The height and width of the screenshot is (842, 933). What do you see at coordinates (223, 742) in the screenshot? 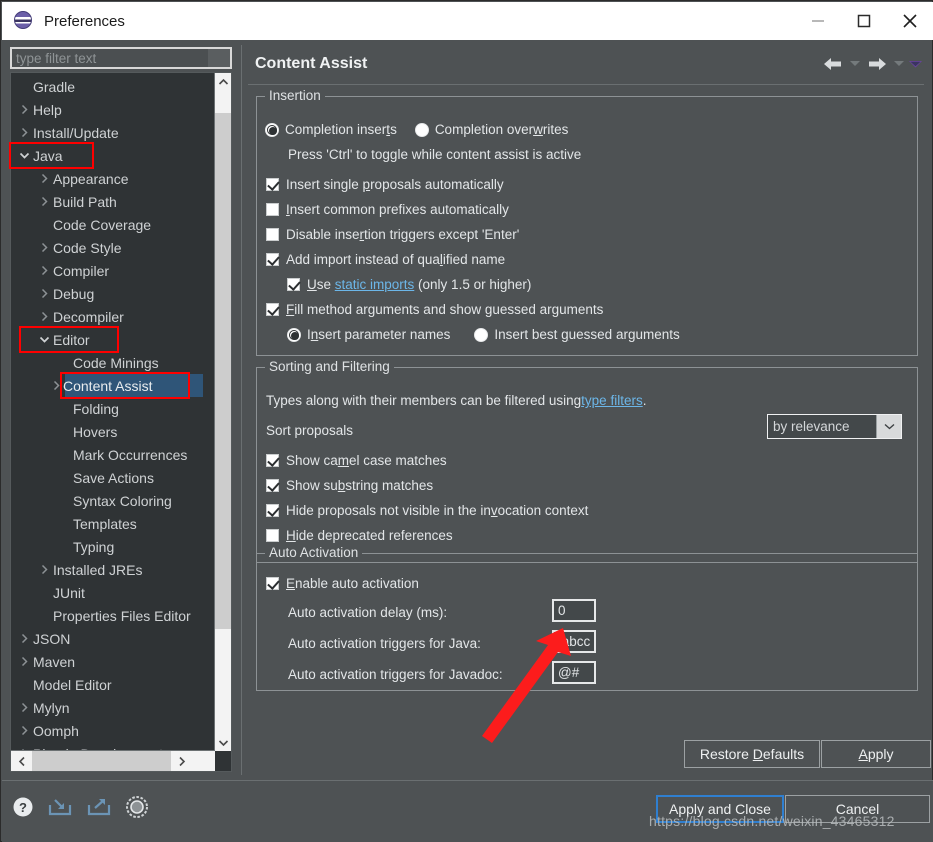
I see `scroll-down-button` at bounding box center [223, 742].